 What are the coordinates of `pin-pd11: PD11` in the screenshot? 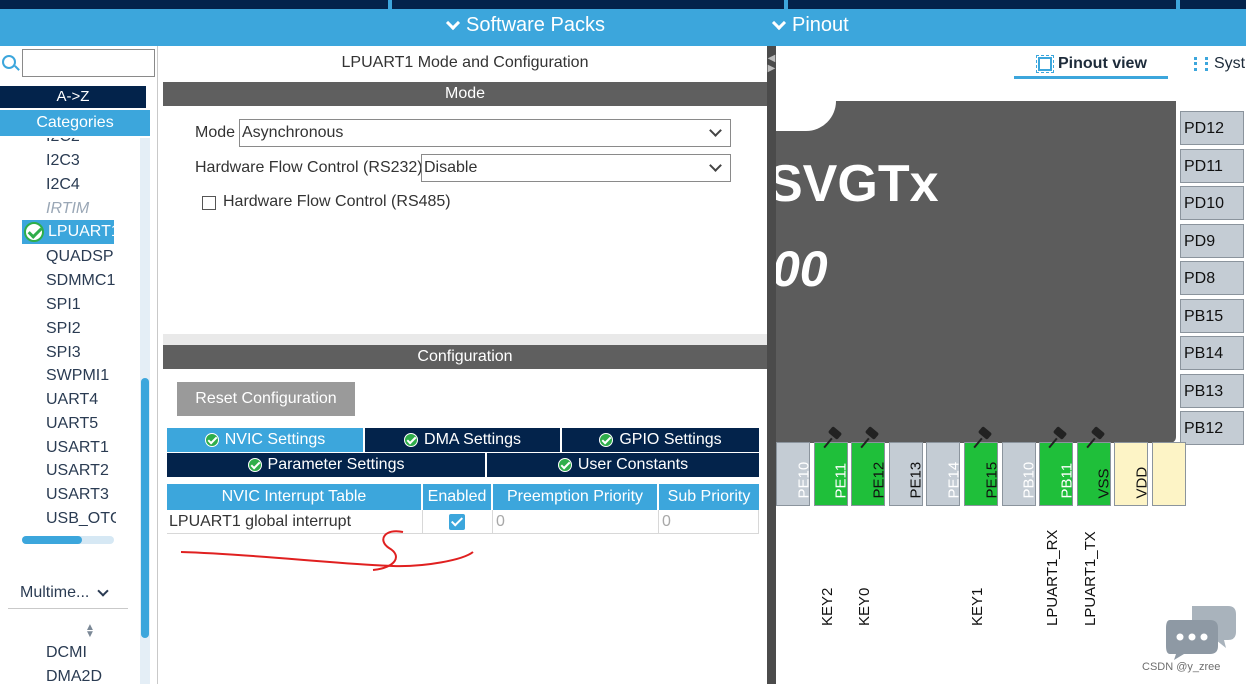 It's located at (1212, 165).